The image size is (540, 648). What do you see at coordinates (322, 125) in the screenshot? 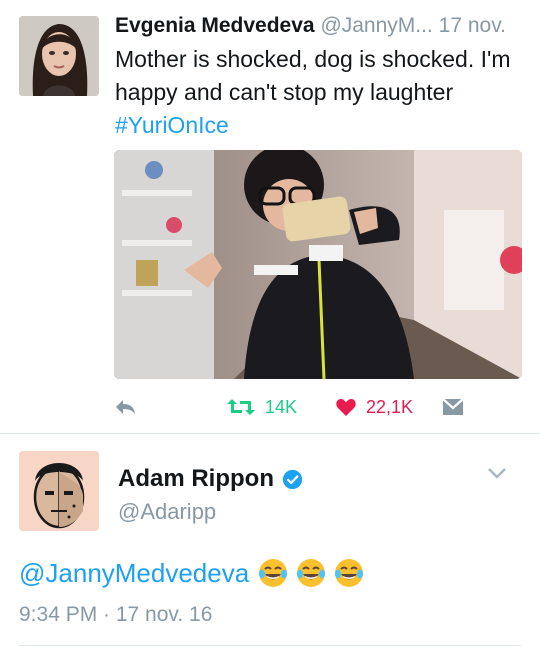
I see `hashtag-link: #YuriOnIce` at bounding box center [322, 125].